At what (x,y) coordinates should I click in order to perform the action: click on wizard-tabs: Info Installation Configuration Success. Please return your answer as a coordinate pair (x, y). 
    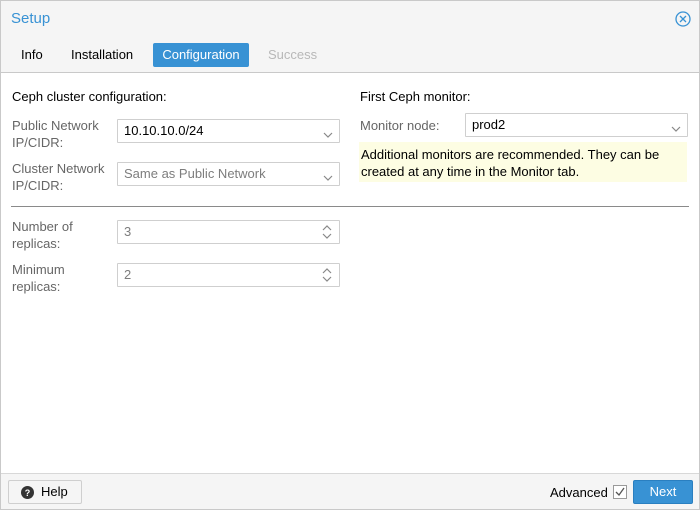
    Looking at the image, I should click on (350, 55).